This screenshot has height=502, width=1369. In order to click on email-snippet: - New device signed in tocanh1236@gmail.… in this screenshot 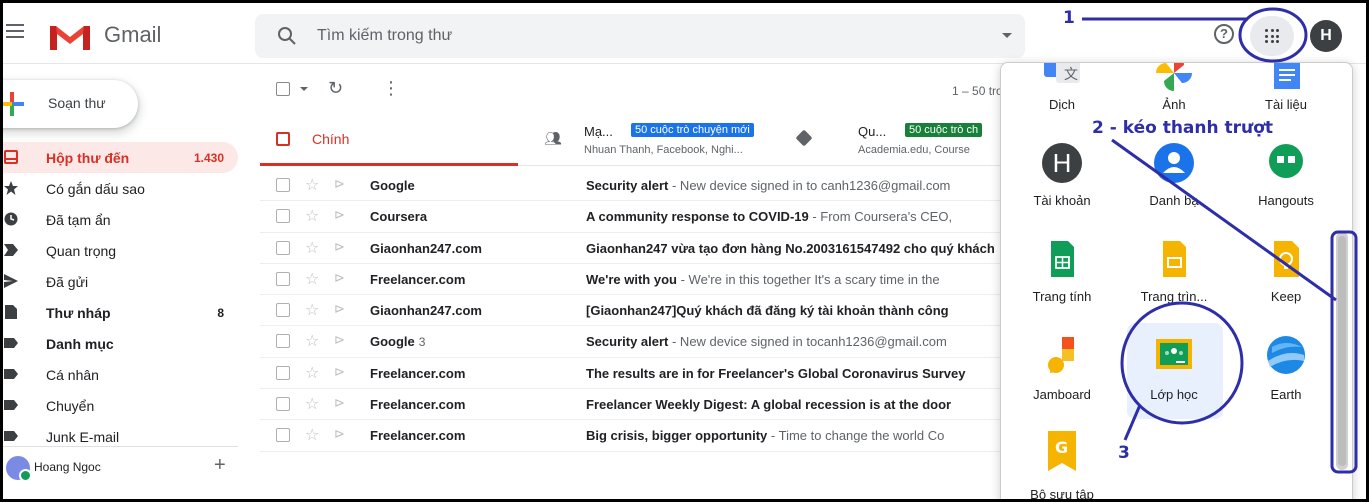, I will do `click(807, 342)`.